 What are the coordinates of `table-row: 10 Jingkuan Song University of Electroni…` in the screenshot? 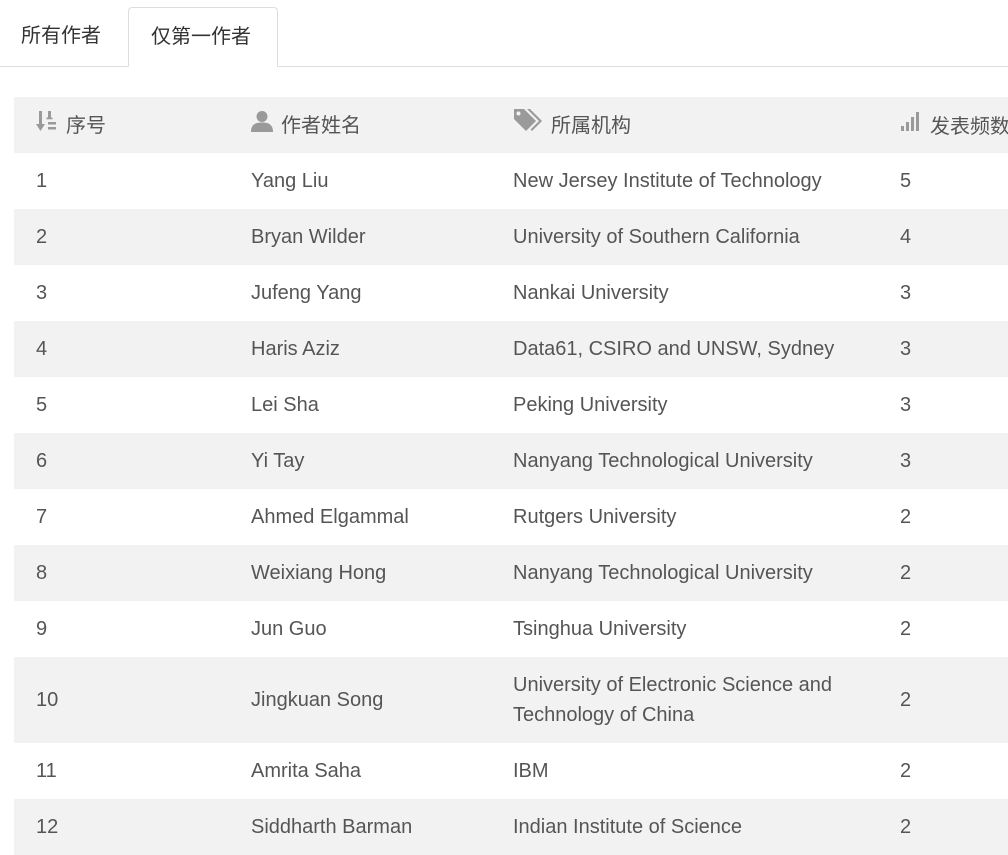 It's located at (511, 700).